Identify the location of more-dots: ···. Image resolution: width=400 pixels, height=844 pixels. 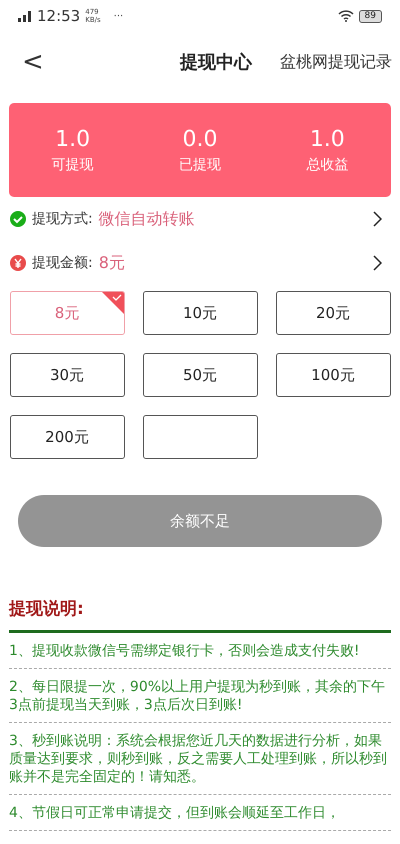
(119, 16).